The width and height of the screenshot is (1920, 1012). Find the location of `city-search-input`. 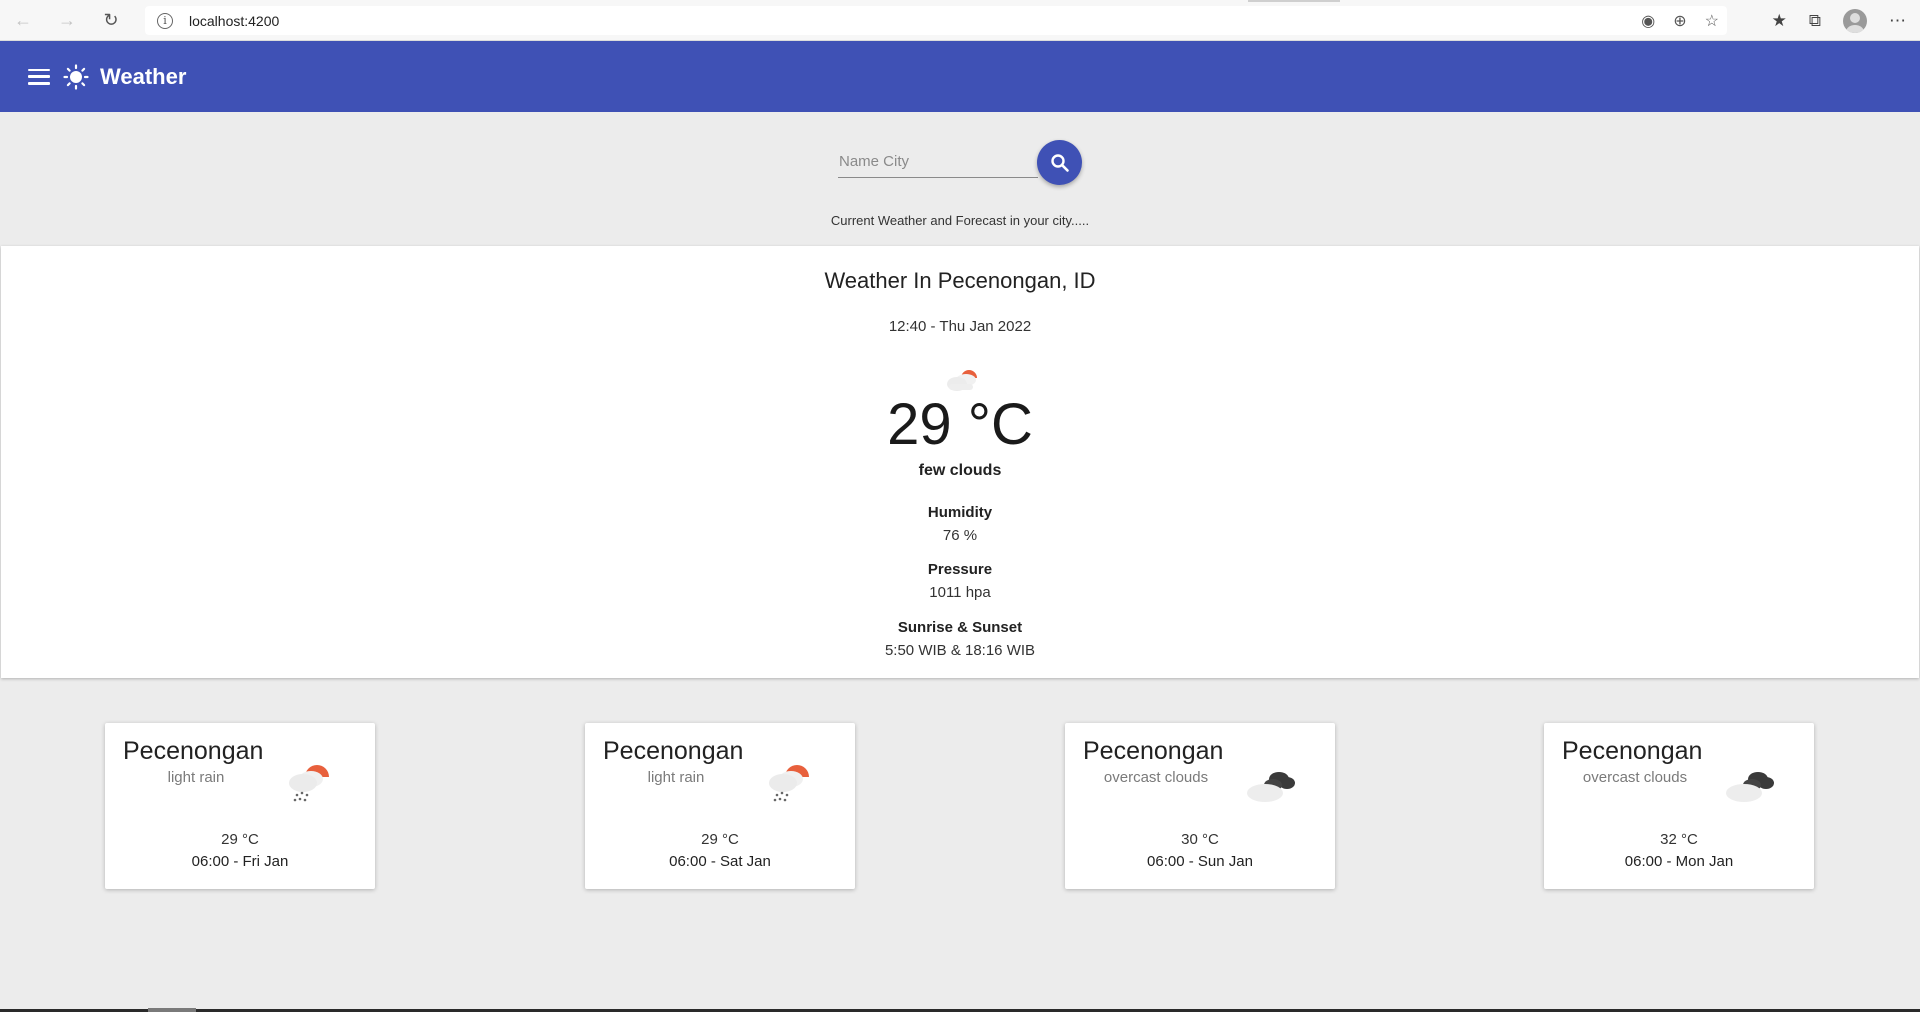

city-search-input is located at coordinates (938, 162).